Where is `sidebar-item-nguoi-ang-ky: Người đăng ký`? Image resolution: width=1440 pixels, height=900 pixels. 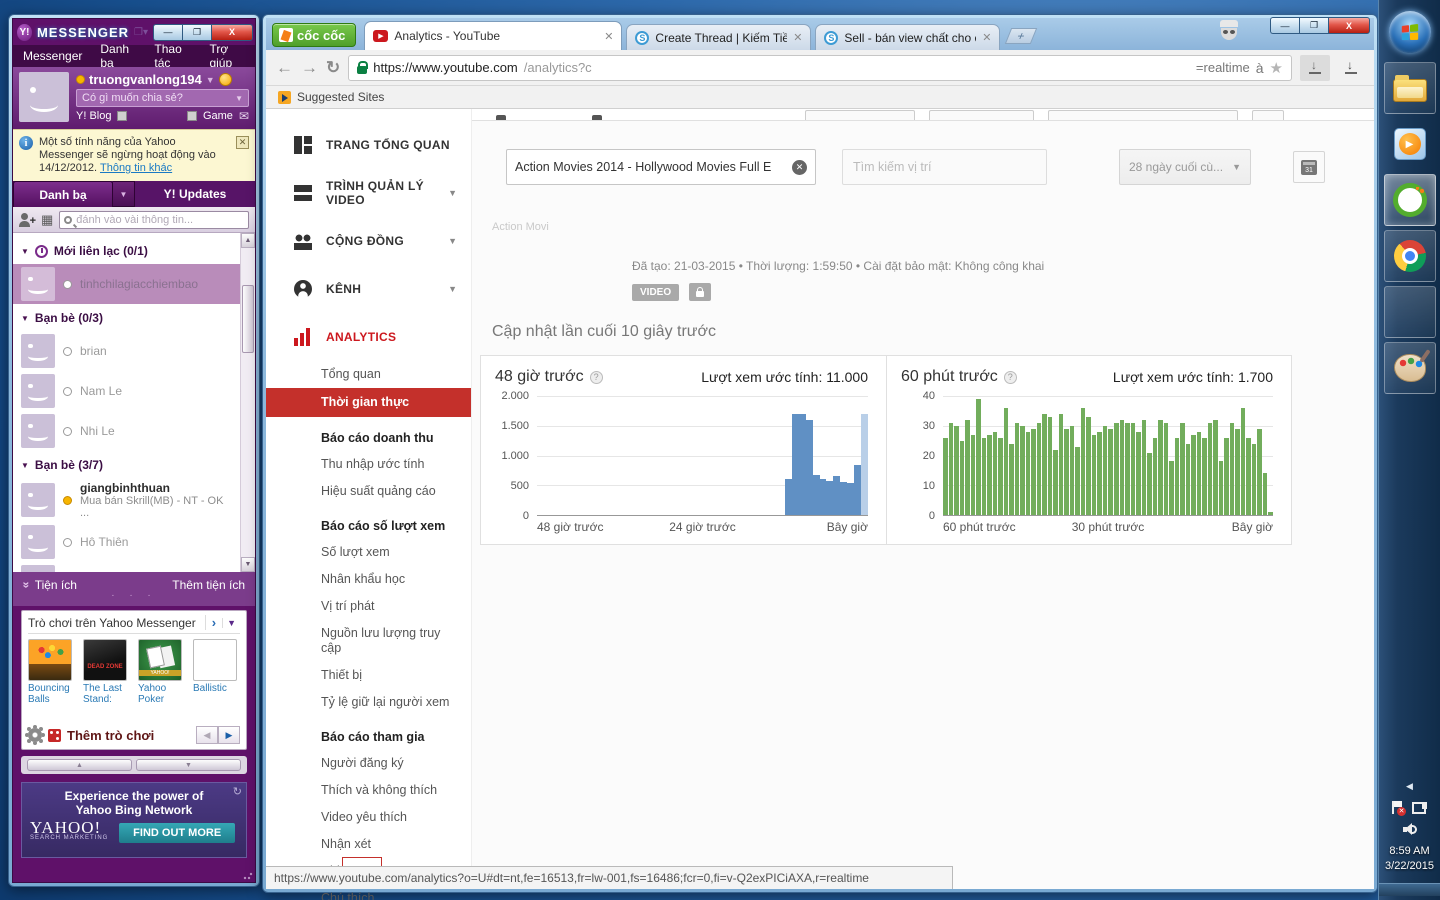 sidebar-item-nguoi-ang-ky: Người đăng ký is located at coordinates (368, 763).